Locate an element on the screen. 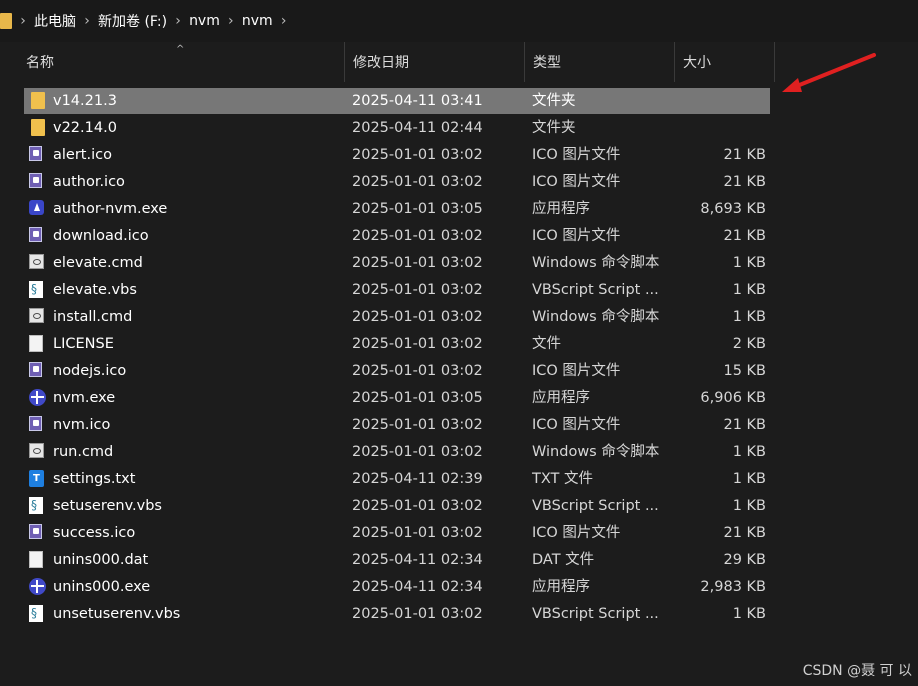 This screenshot has height=686, width=918. file-row: nodejs.ico 2025-01-01 03:02 ICO 图片文件 15 KB is located at coordinates (397, 371).